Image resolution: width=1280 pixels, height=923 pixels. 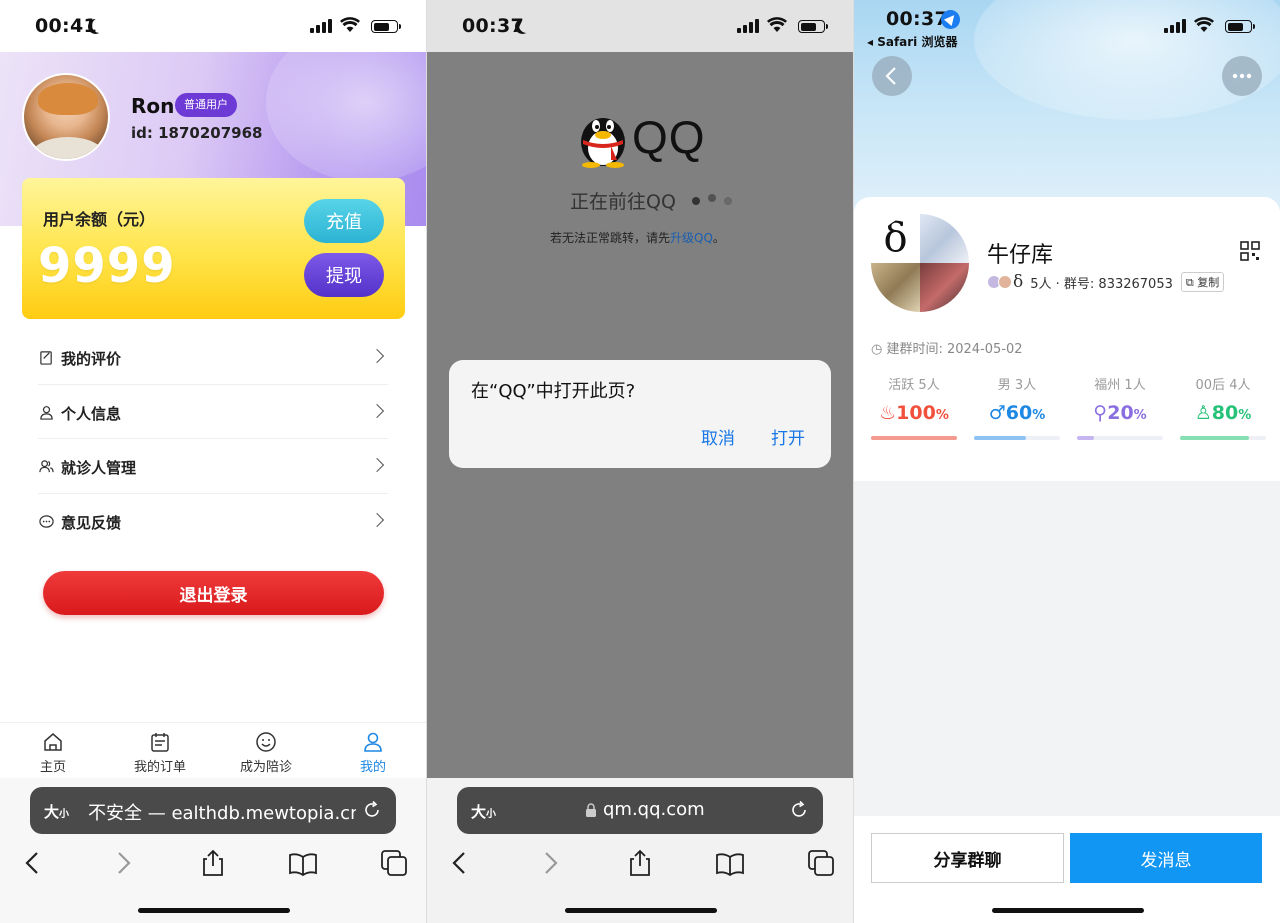 I want to click on male-icon: ♂, so click(x=997, y=413).